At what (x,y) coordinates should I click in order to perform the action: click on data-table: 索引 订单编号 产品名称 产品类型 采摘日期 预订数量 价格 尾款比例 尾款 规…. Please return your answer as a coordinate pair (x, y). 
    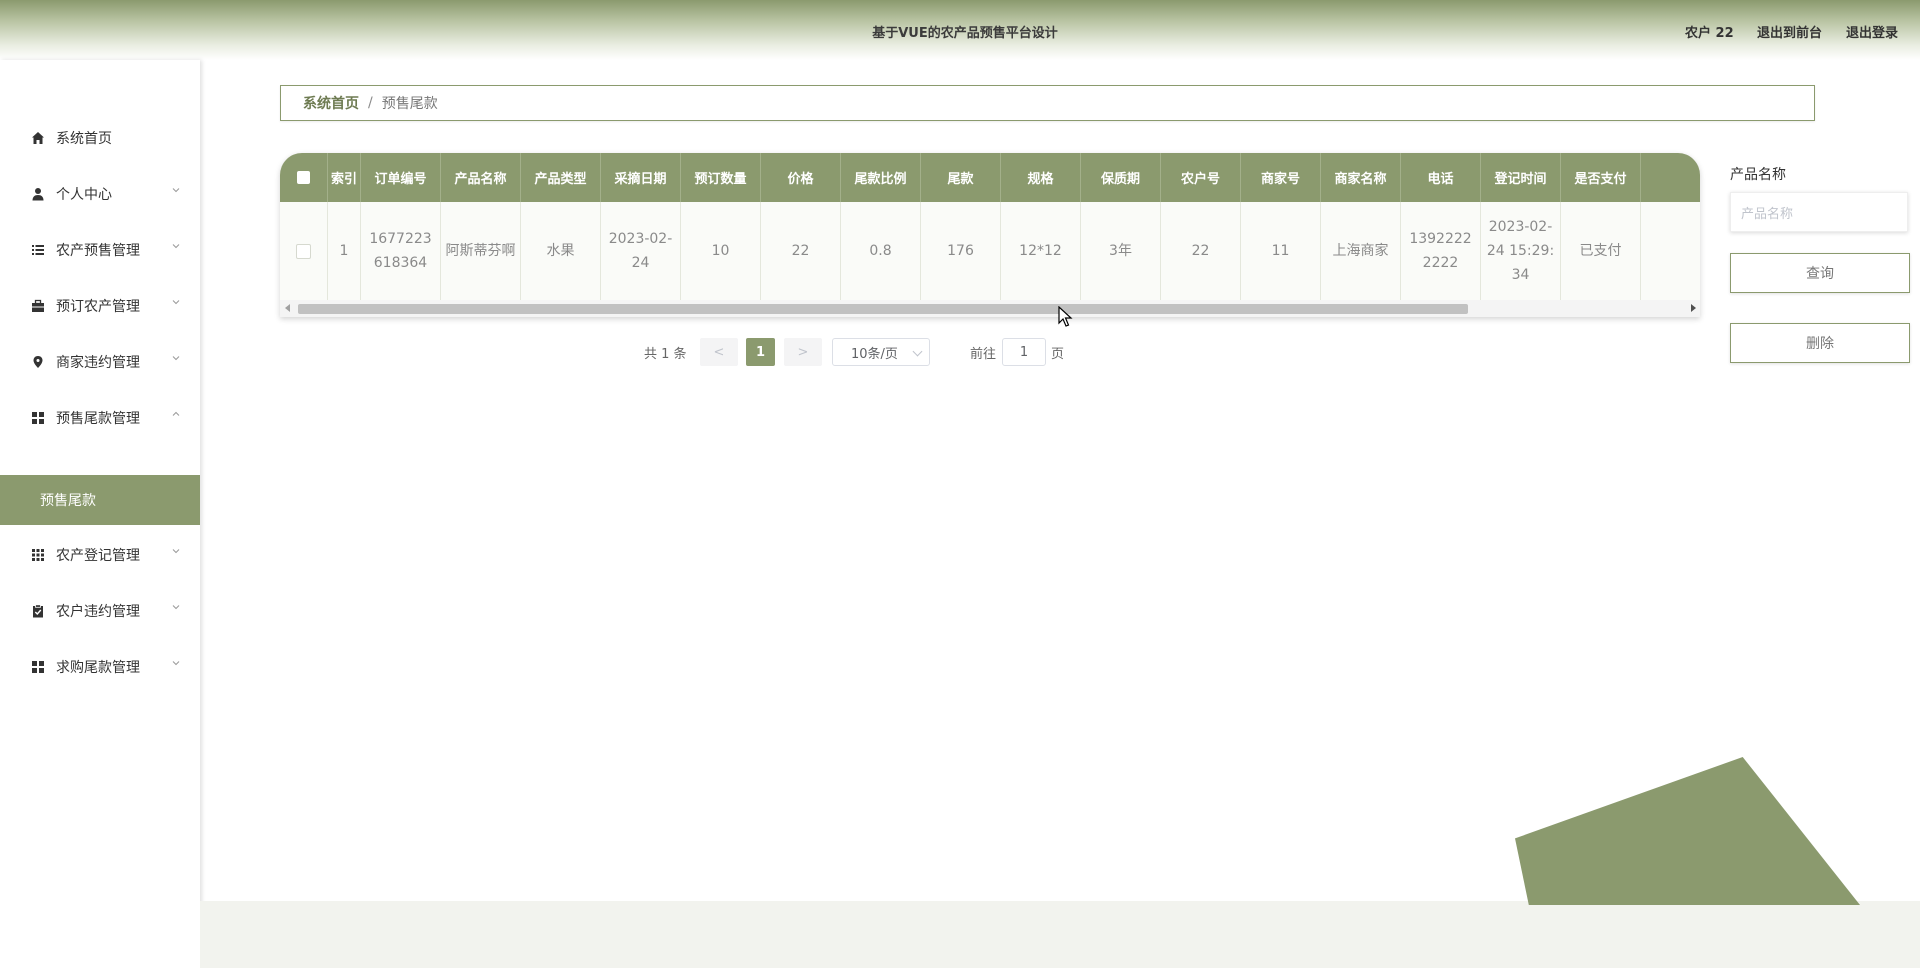
    Looking at the image, I should click on (990, 235).